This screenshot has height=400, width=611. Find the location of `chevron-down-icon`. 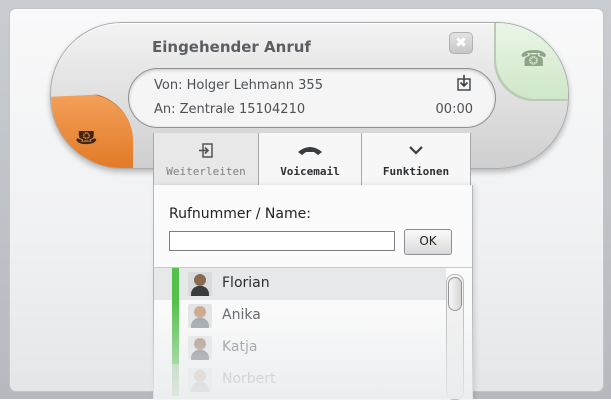

chevron-down-icon is located at coordinates (416, 150).